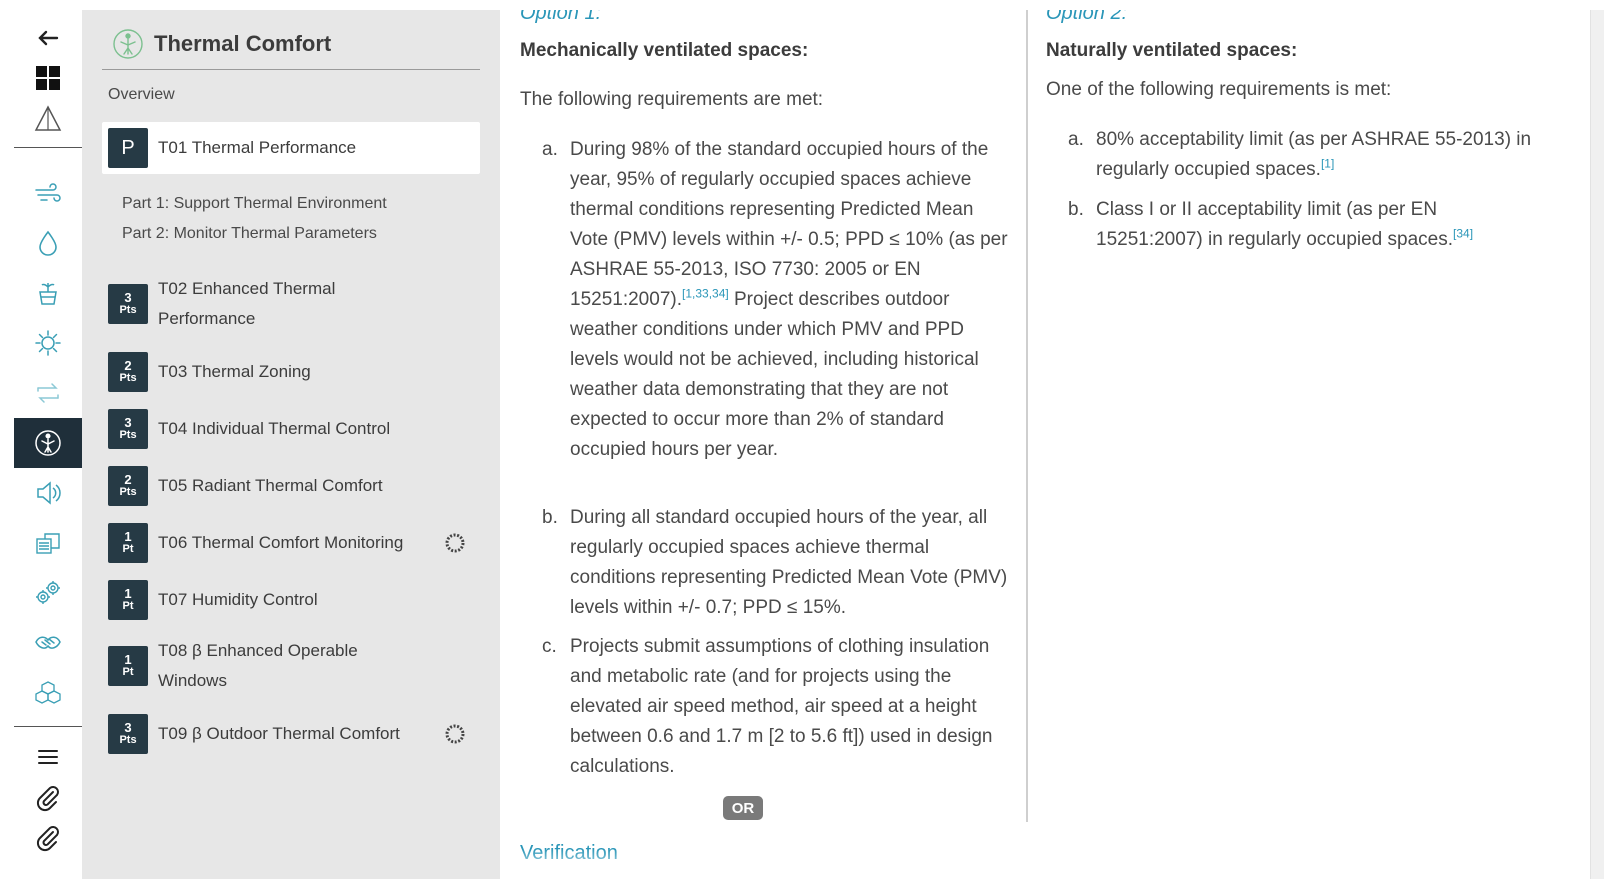 Image resolution: width=1619 pixels, height=879 pixels. What do you see at coordinates (48, 147) in the screenshot?
I see `rail-divider` at bounding box center [48, 147].